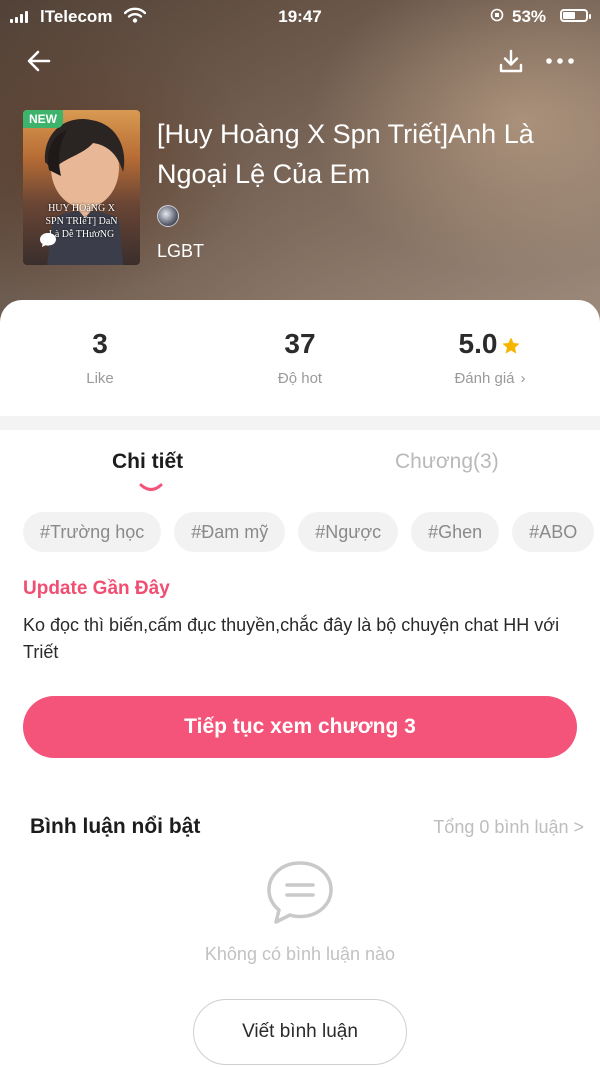 The width and height of the screenshot is (600, 1067). What do you see at coordinates (575, 15) in the screenshot?
I see `battery-icon` at bounding box center [575, 15].